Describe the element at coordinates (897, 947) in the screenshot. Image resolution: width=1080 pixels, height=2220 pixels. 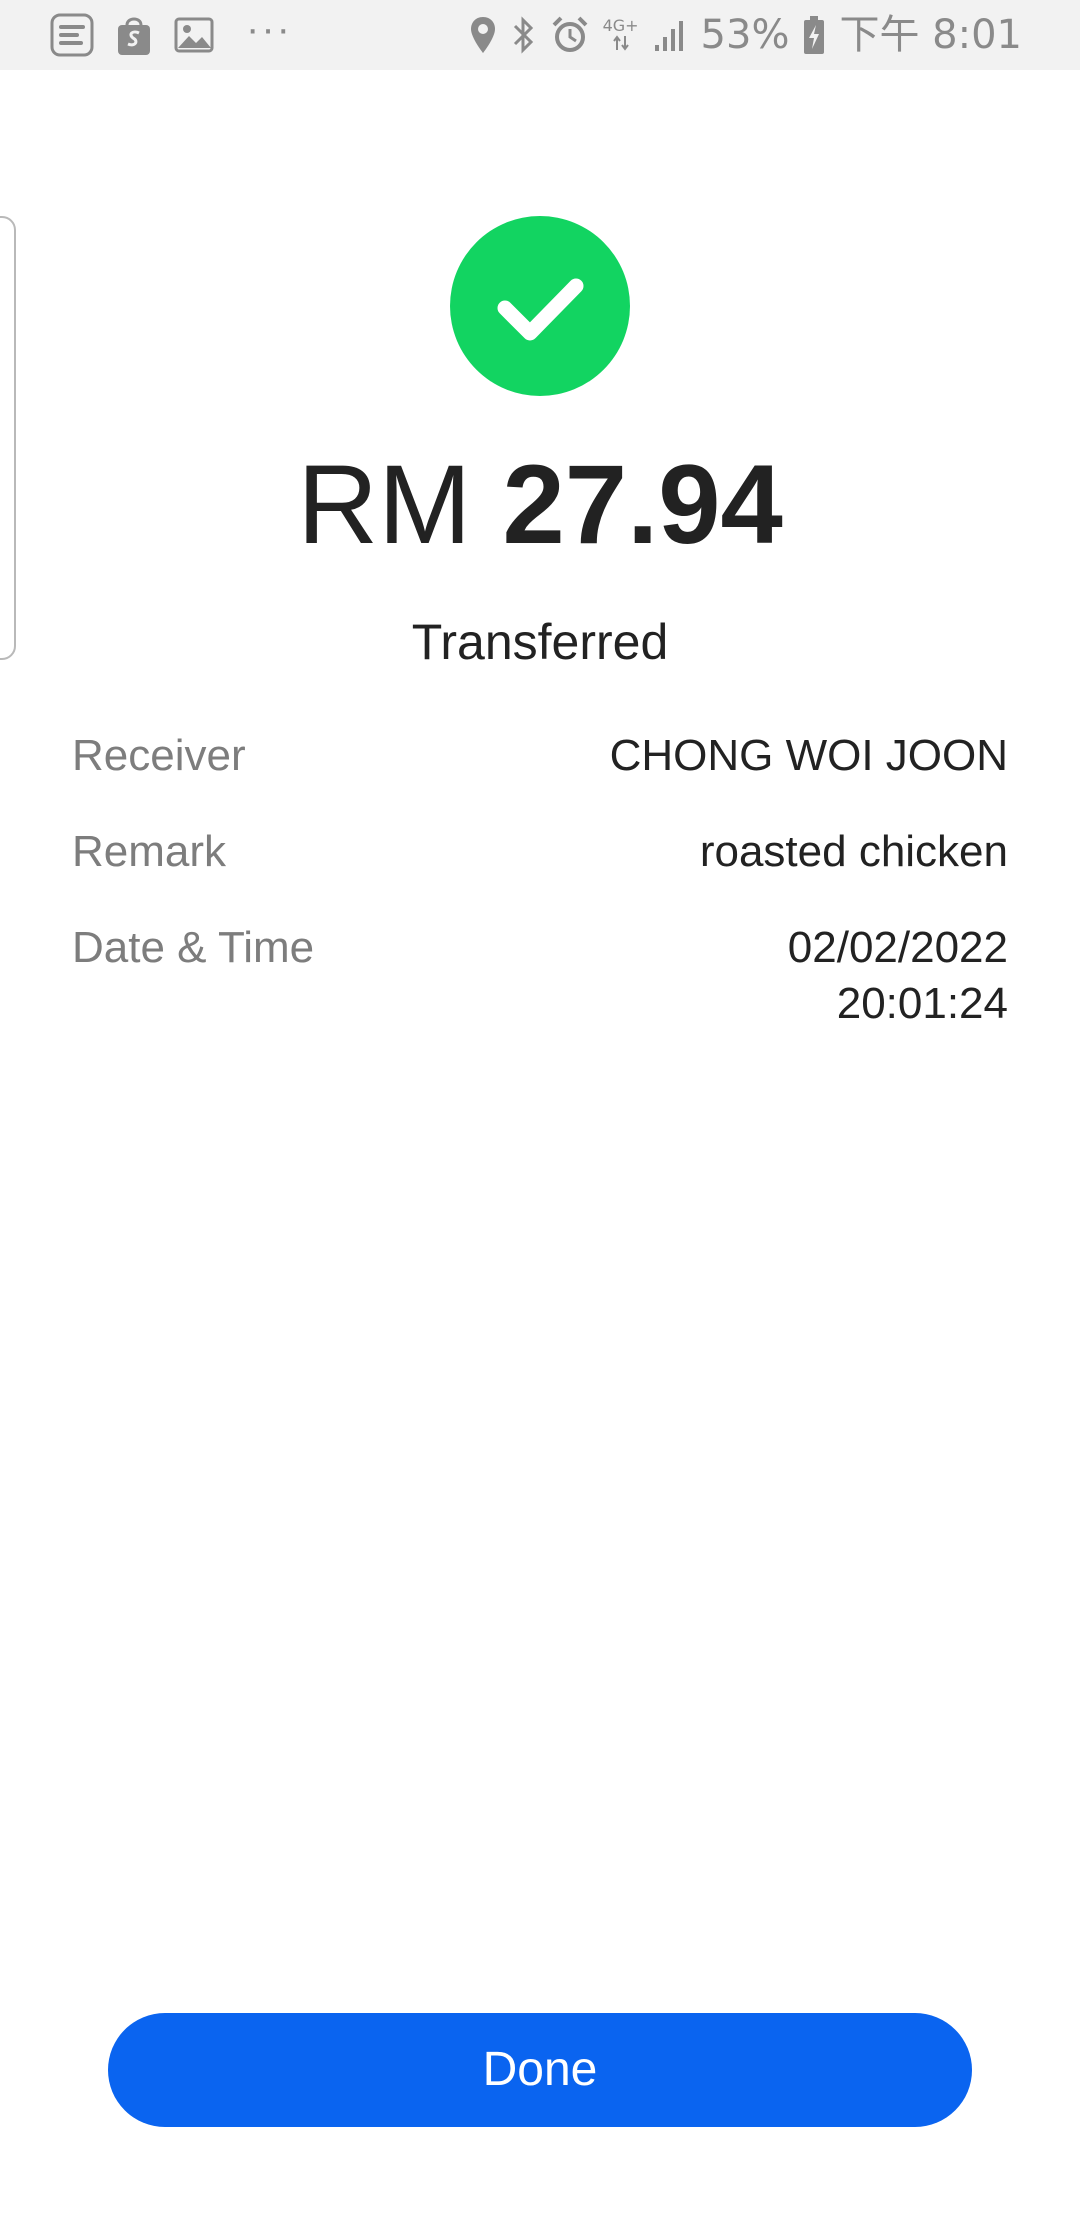
I see `transfer-date: 02/02/2022` at that location.